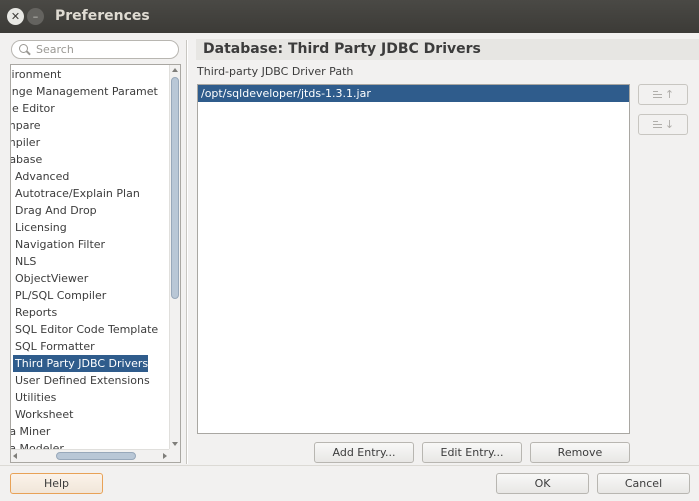 This screenshot has width=699, height=501. I want to click on tree-item: Reports, so click(34, 312).